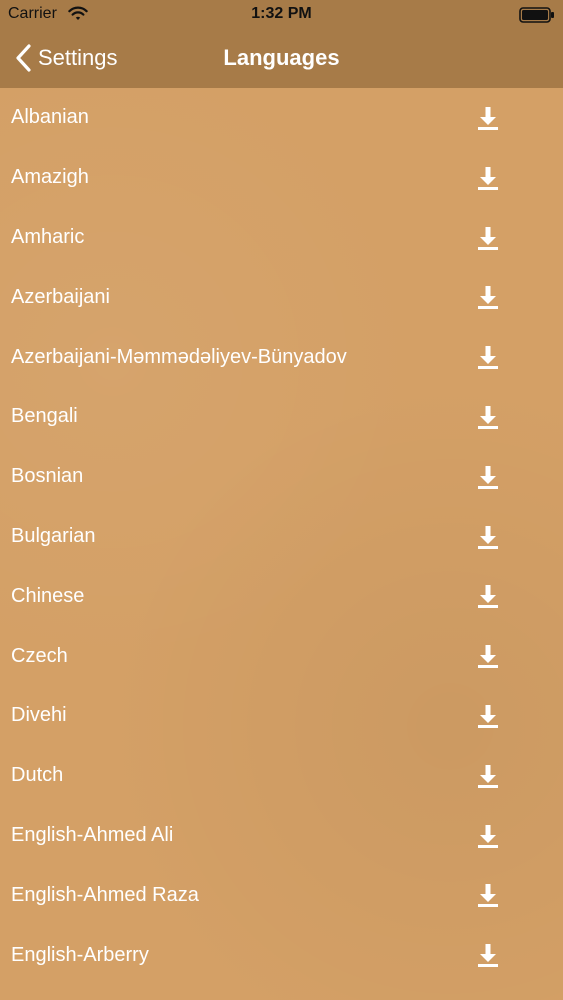  What do you see at coordinates (80, 954) in the screenshot?
I see `language-label: English-Arberry` at bounding box center [80, 954].